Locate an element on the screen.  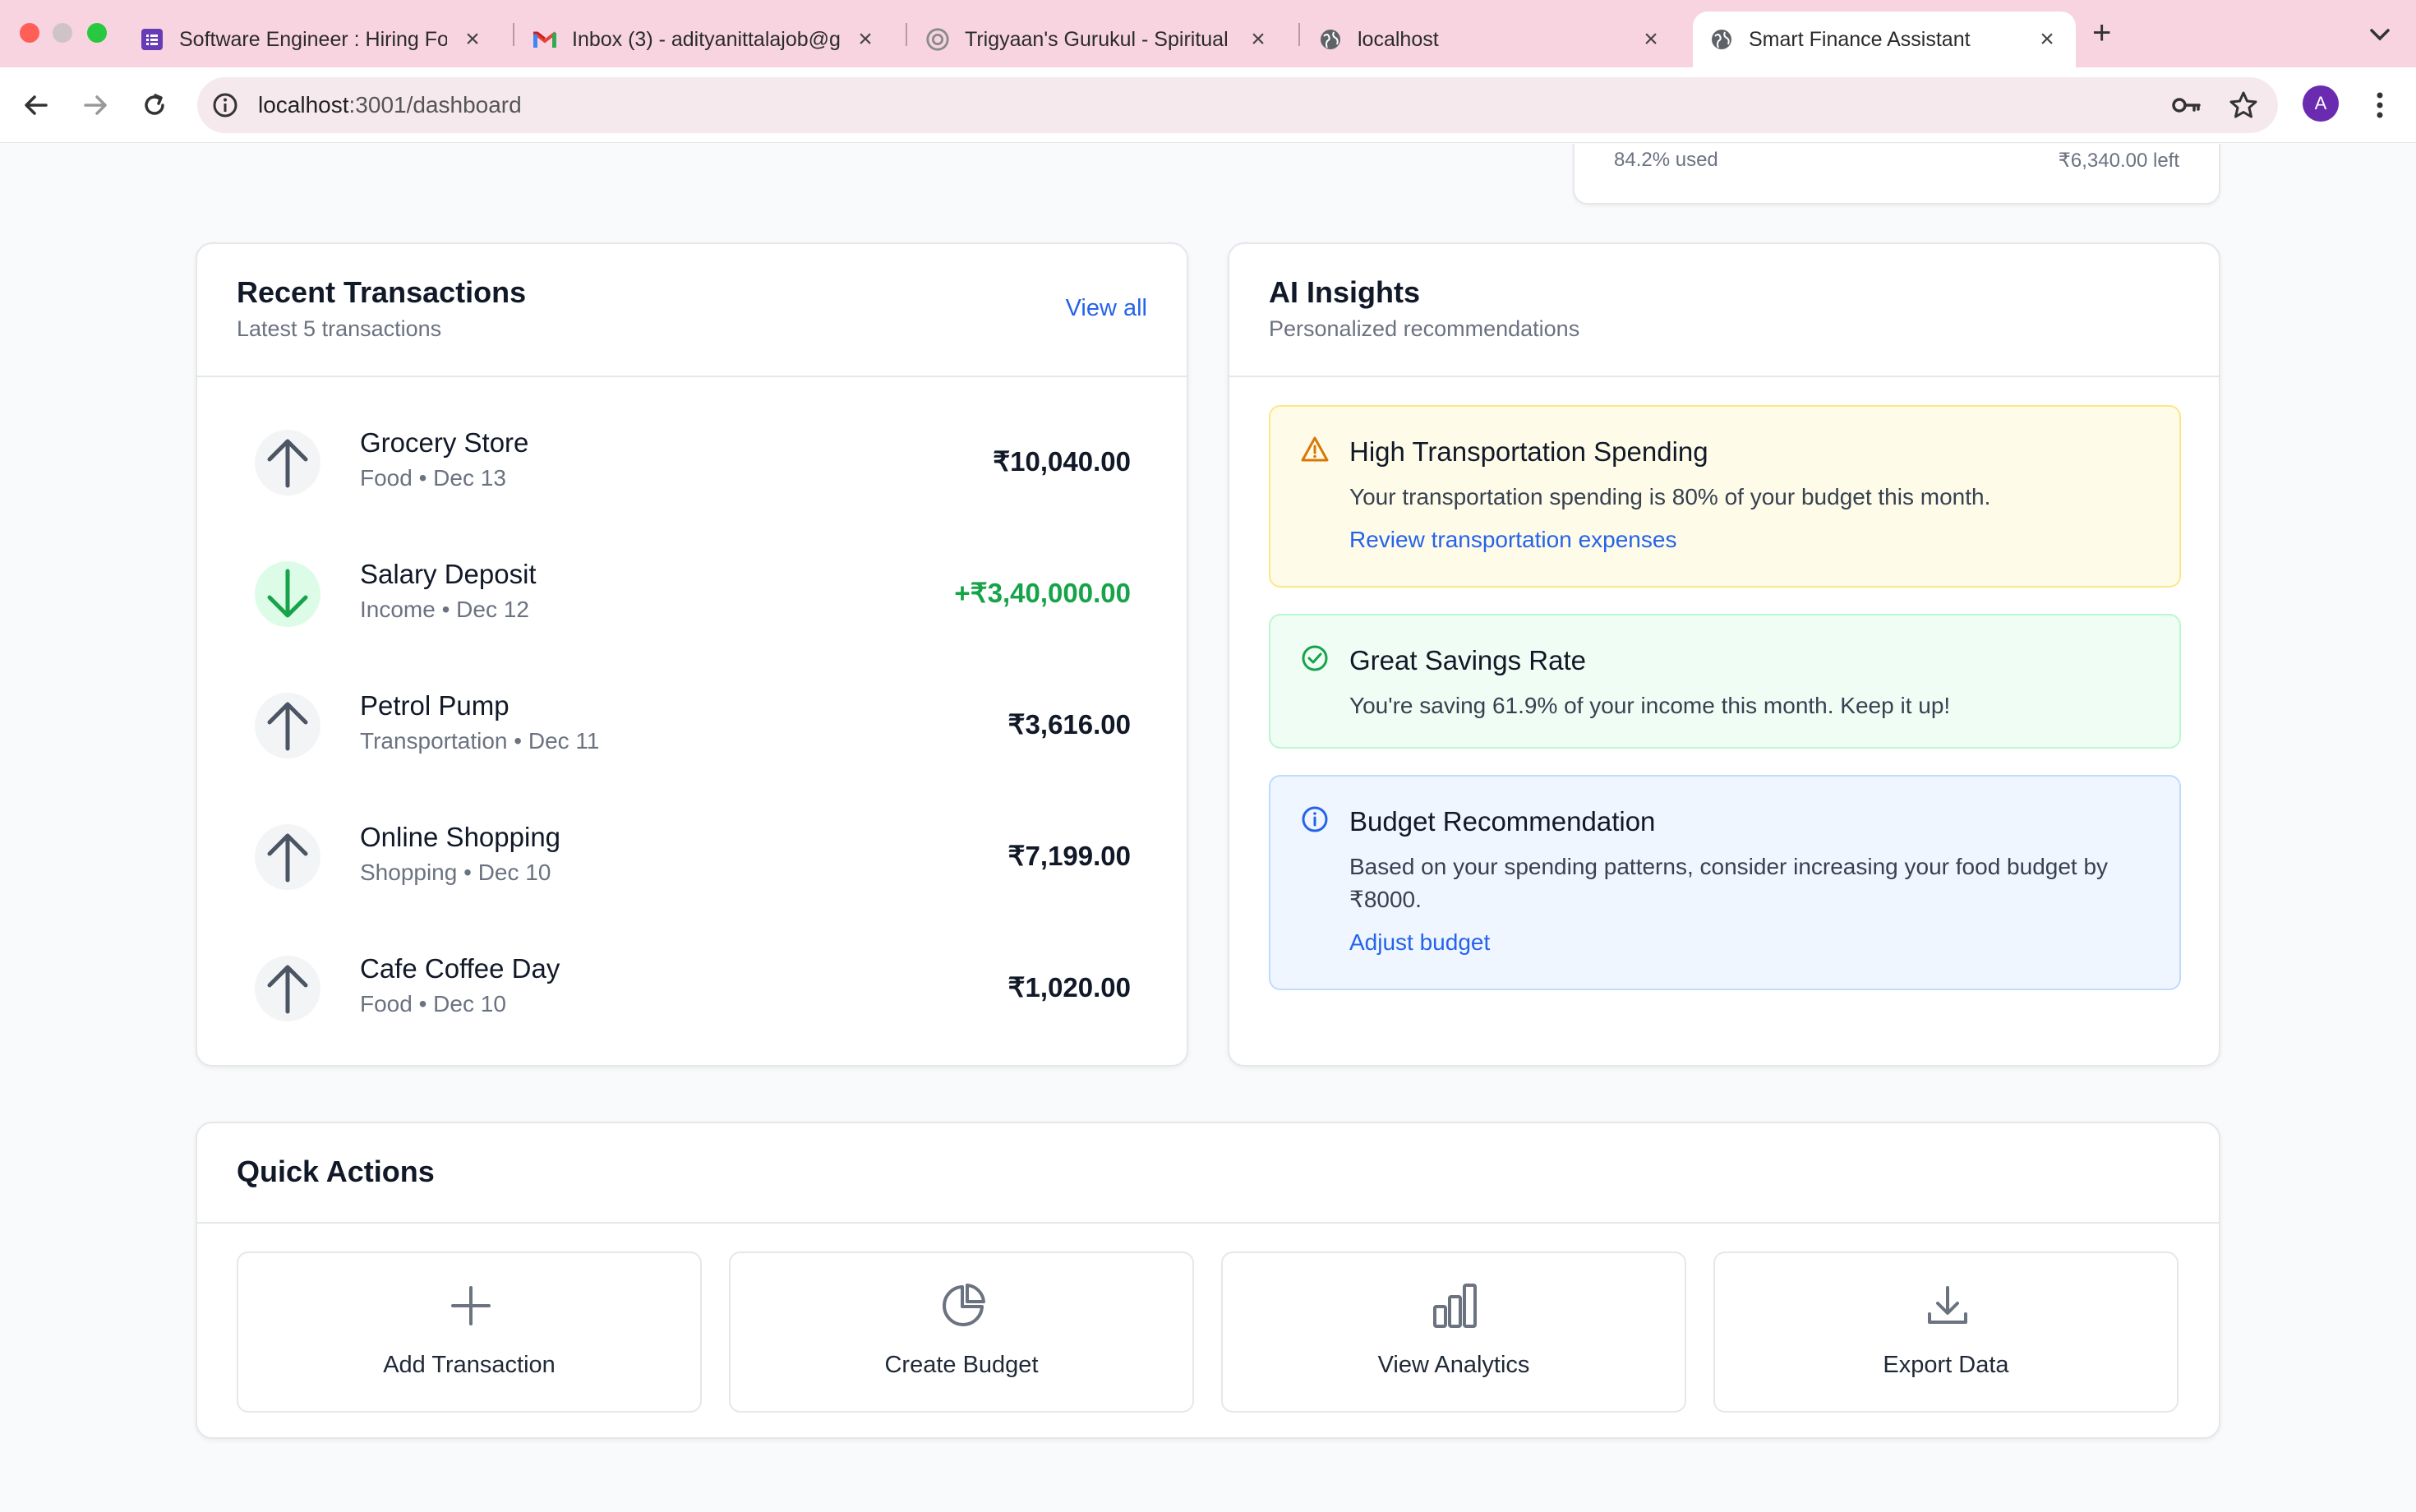
tab-title: Trigyaan's Gurukul - Spiritual is located at coordinates (1097, 39).